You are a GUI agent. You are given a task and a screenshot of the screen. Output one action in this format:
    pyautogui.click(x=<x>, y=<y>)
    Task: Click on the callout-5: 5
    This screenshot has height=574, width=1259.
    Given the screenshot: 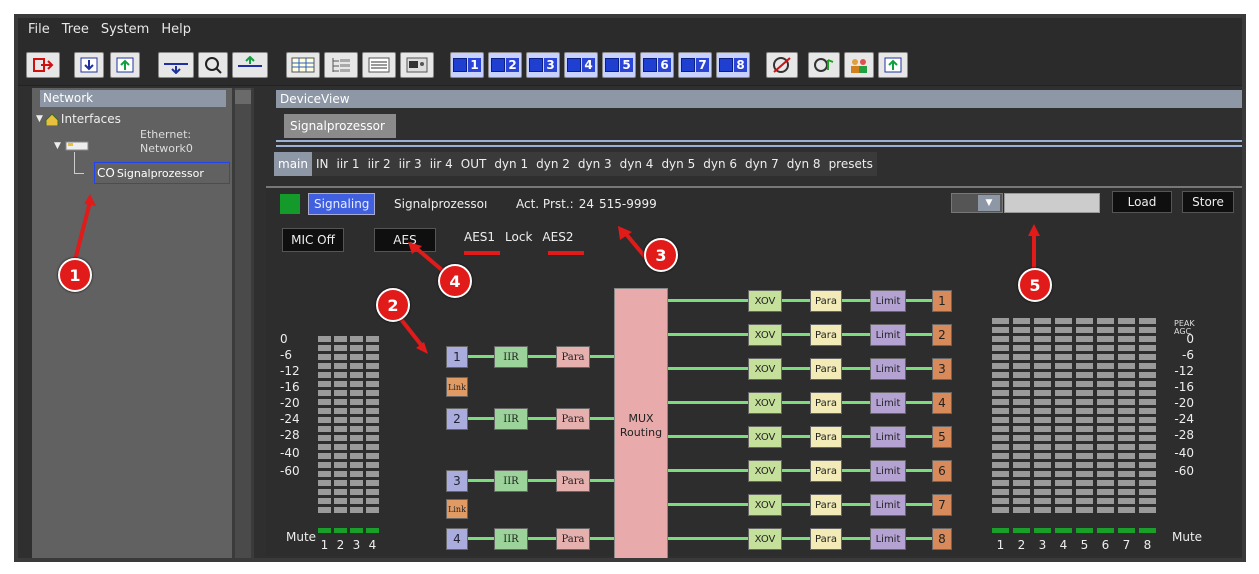 What is the action you would take?
    pyautogui.click(x=1035, y=285)
    